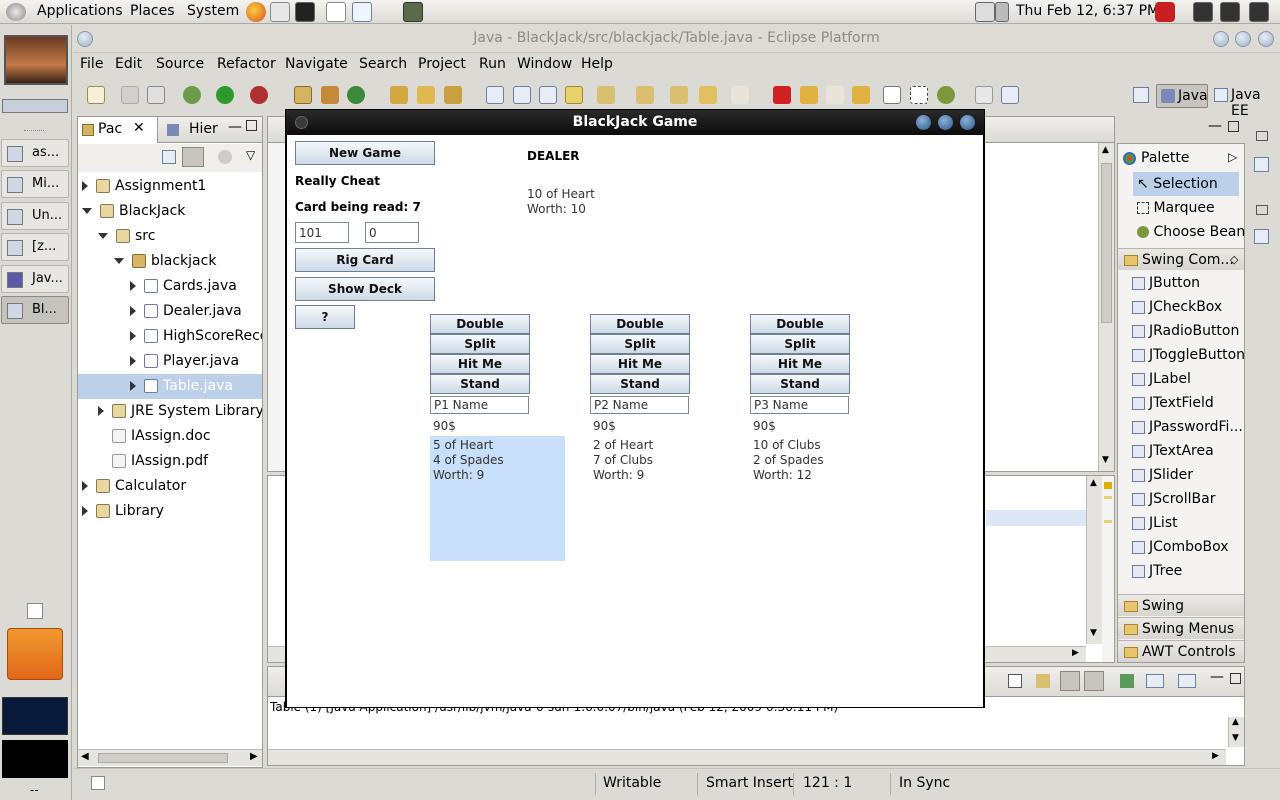 The image size is (1280, 800). Describe the element at coordinates (1185, 331) in the screenshot. I see `palette-component-item: JRadioButton` at that location.